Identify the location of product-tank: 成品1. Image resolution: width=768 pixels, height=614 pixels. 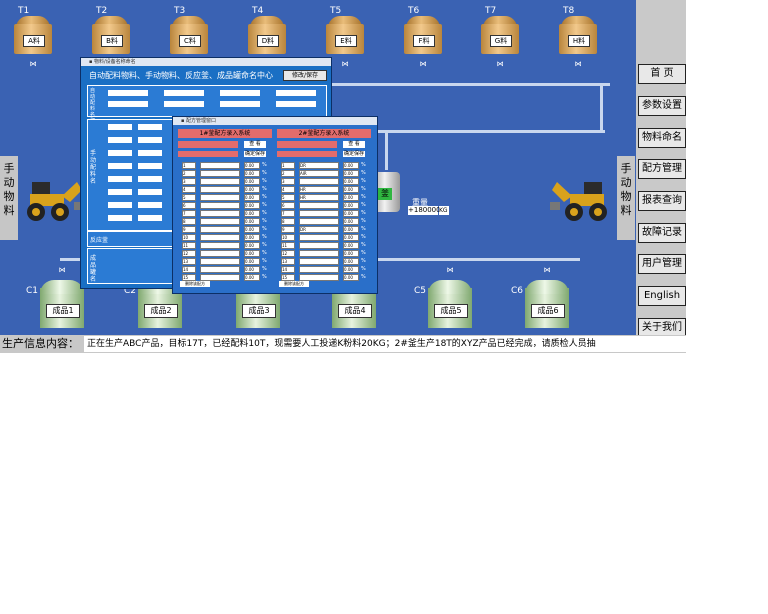
(62, 305).